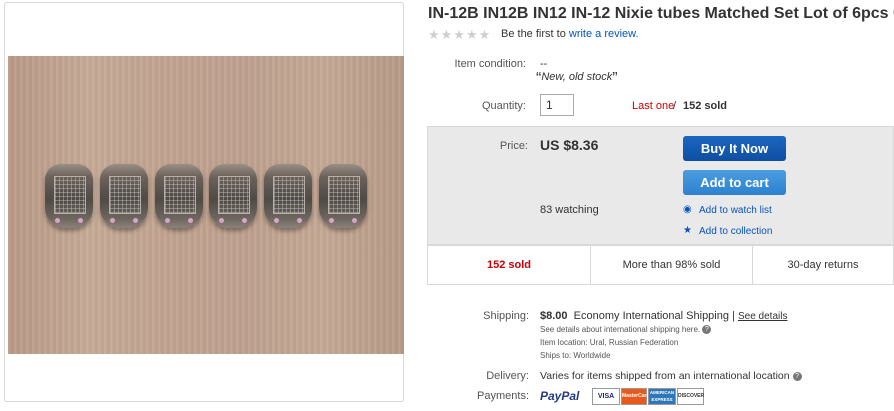 Image resolution: width=894 pixels, height=411 pixels. Describe the element at coordinates (604, 34) in the screenshot. I see `write-review-link: write a review.` at that location.